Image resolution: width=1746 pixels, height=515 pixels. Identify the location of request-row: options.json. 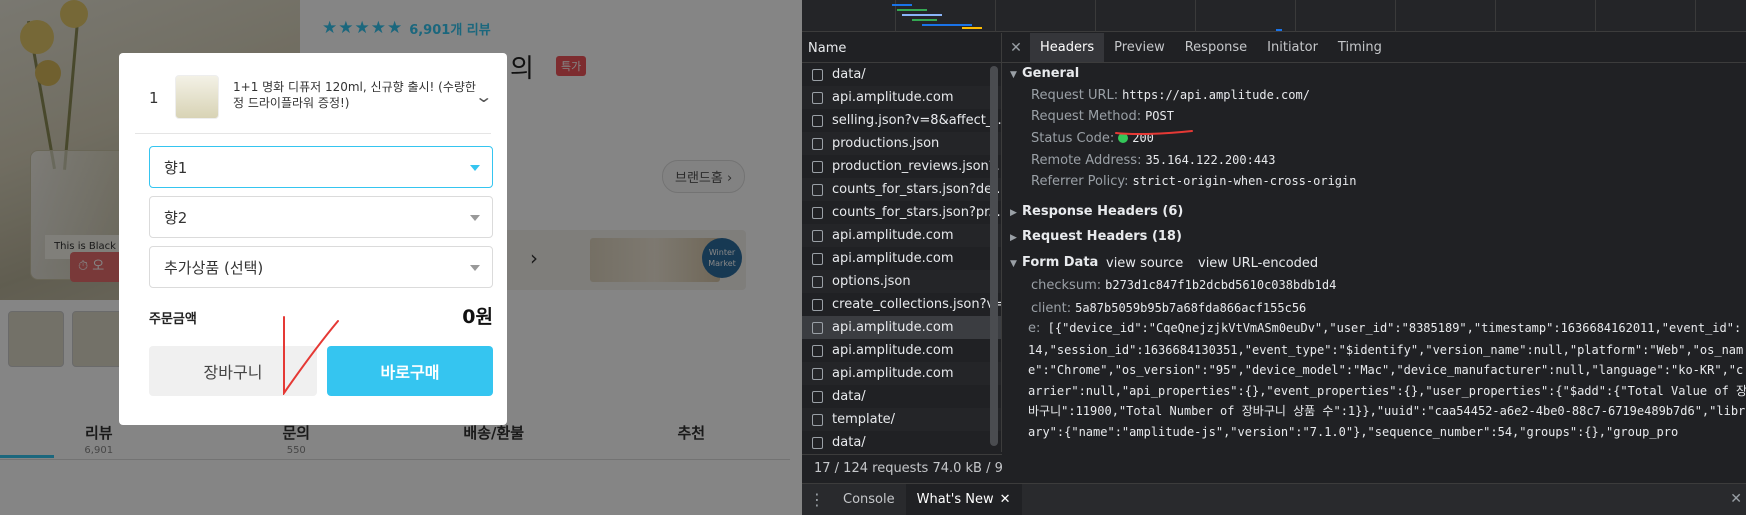
(901, 281).